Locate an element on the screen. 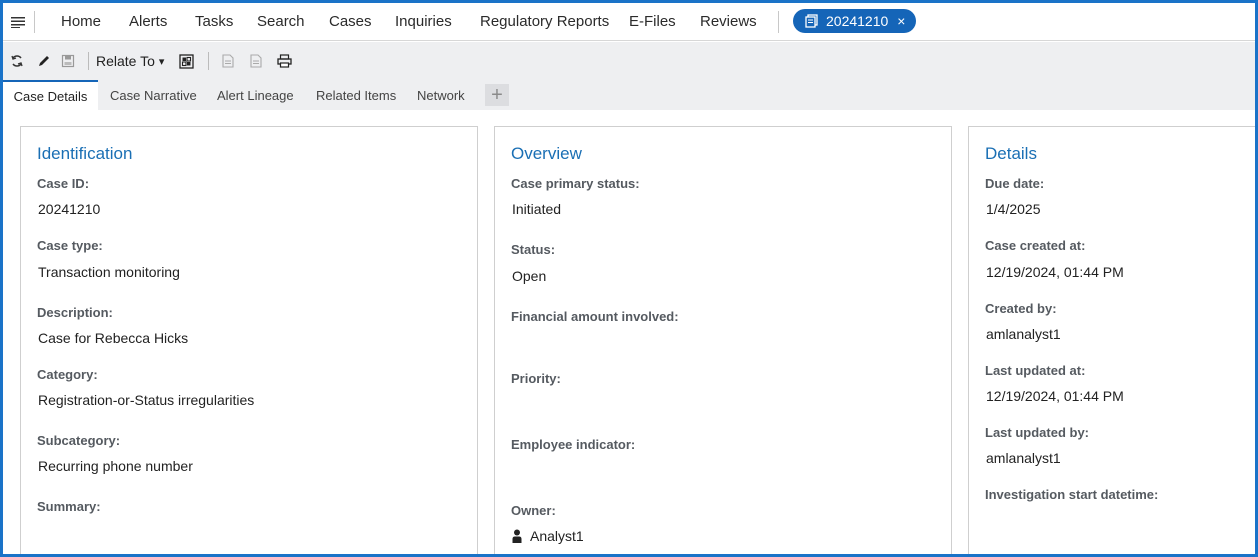  owner-label: Owner: is located at coordinates (533, 510).